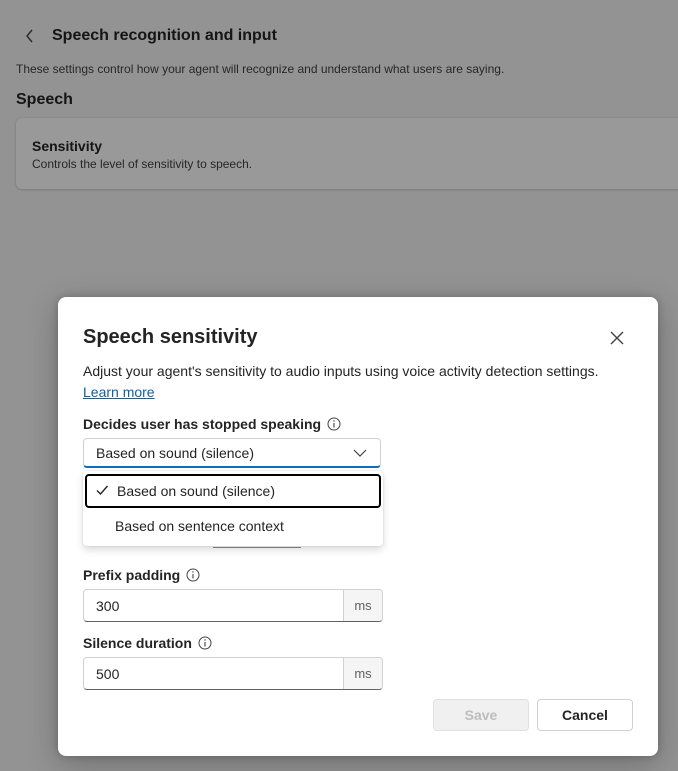 The width and height of the screenshot is (678, 771). I want to click on silence-duration-label: Silence duration, so click(147, 643).